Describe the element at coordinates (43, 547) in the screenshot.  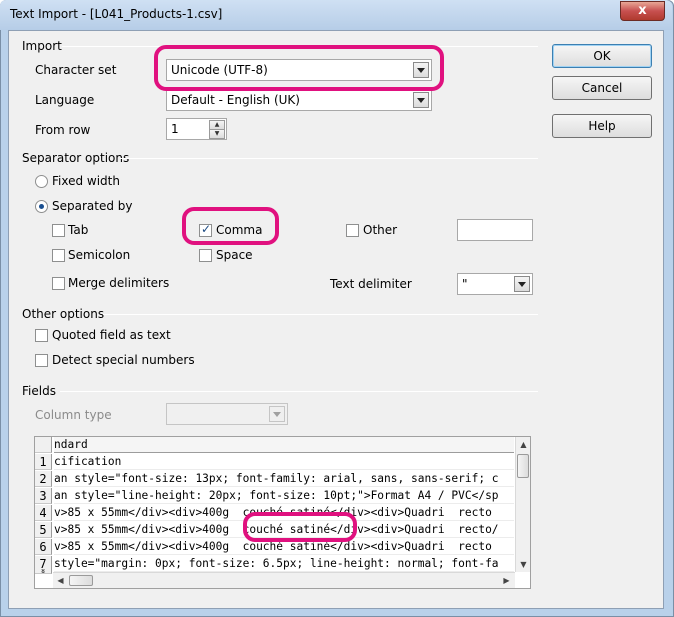
I see `row-number: 6` at that location.